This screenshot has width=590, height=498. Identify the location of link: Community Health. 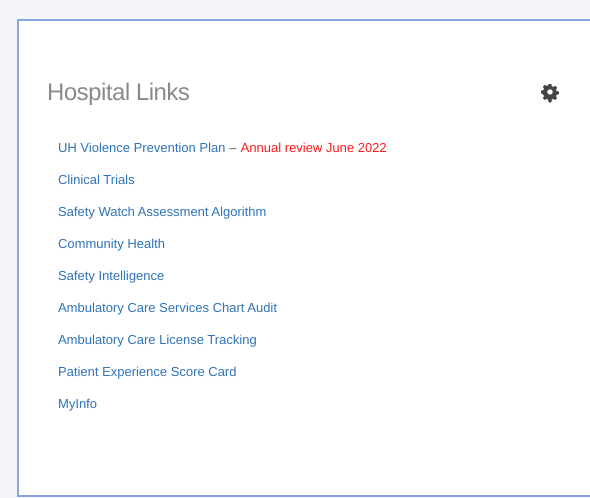
(111, 244).